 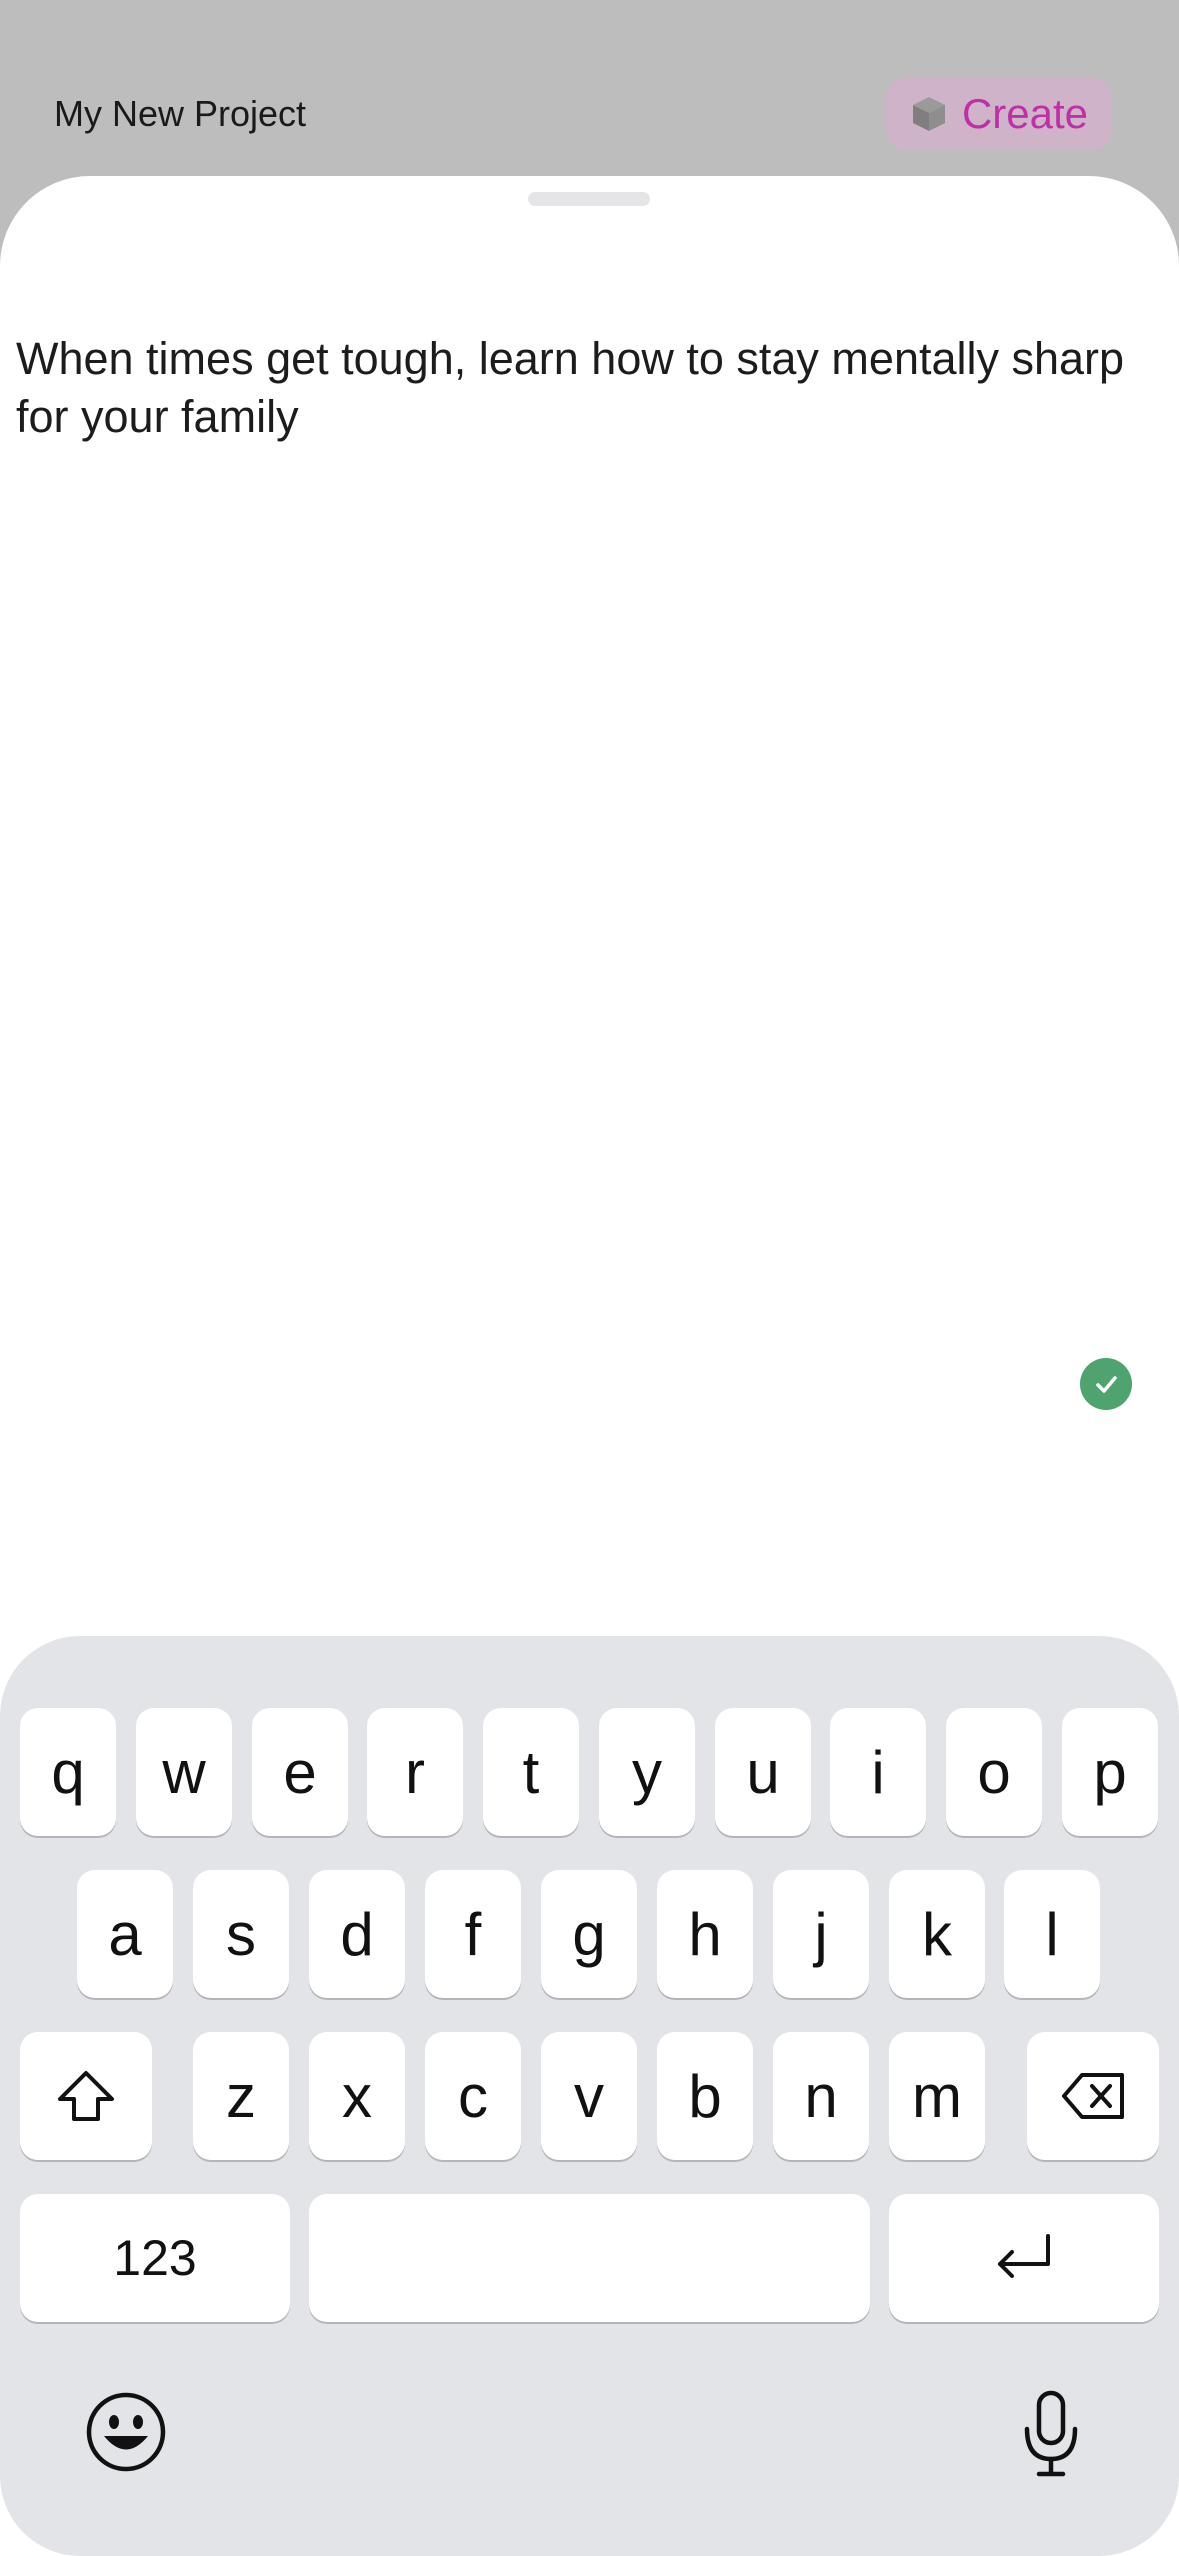 What do you see at coordinates (878, 1772) in the screenshot?
I see `key-i: i` at bounding box center [878, 1772].